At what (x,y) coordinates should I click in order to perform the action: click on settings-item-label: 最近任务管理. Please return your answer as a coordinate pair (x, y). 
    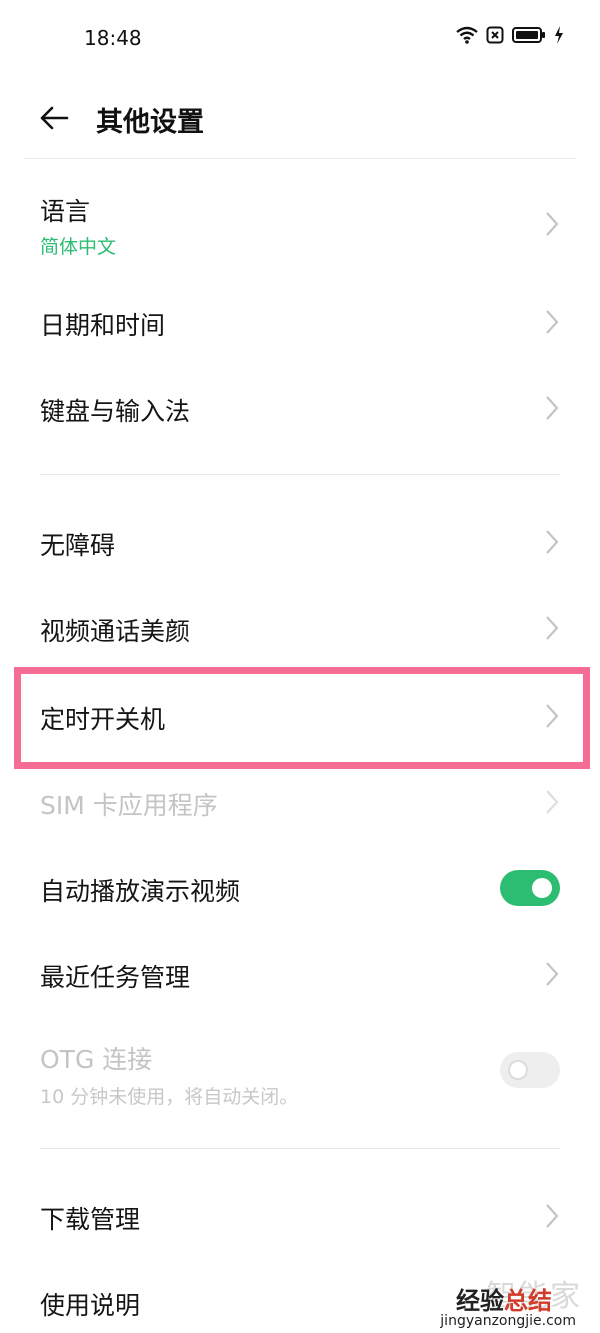
    Looking at the image, I should click on (115, 977).